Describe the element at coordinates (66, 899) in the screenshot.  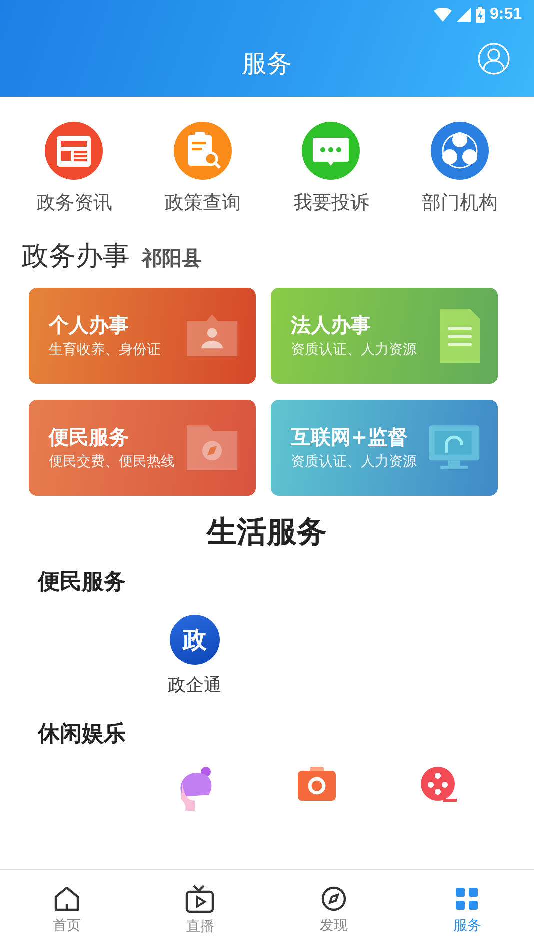
I see `home-icon` at that location.